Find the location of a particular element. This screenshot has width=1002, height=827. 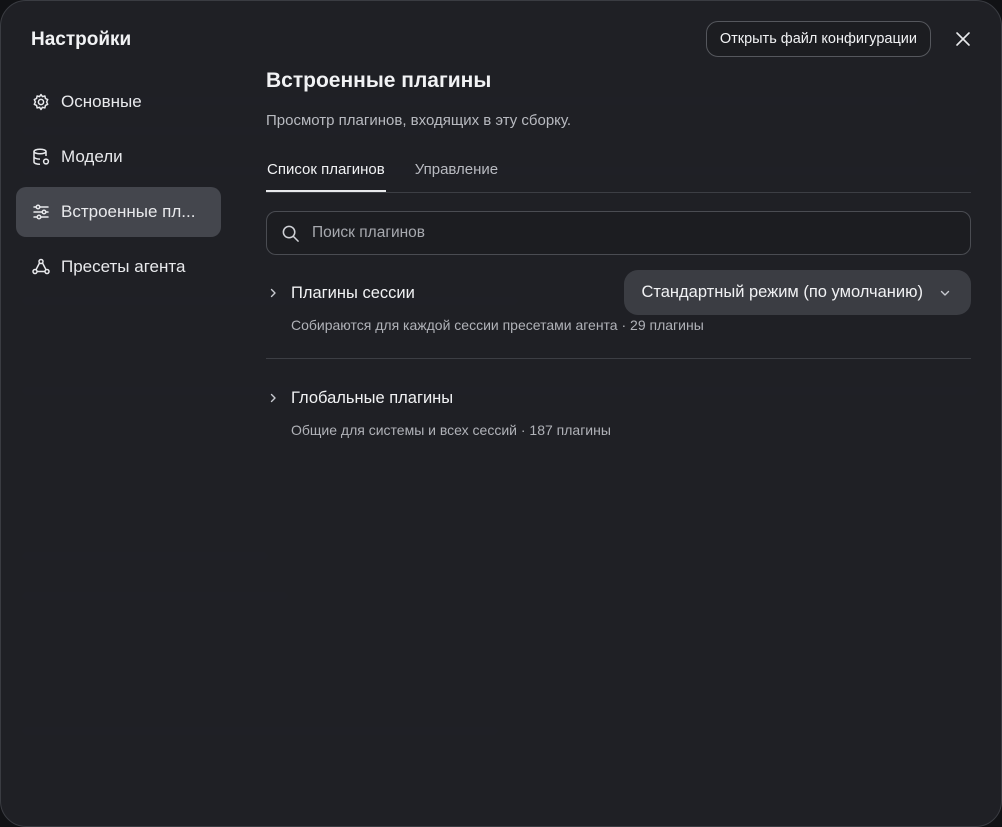

tab-plugin-list: Список плагинов is located at coordinates (326, 172).